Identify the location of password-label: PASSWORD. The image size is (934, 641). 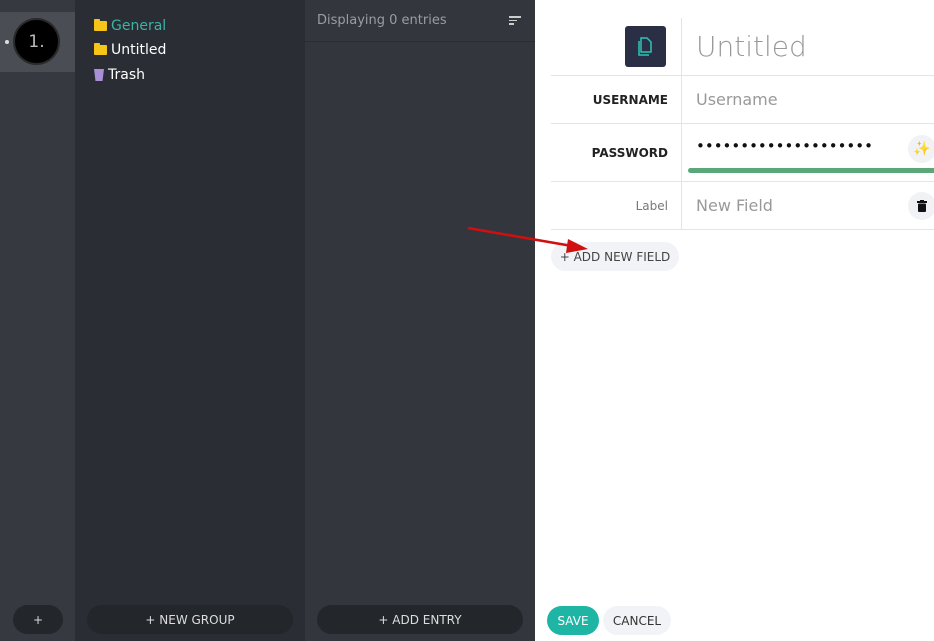
(629, 152).